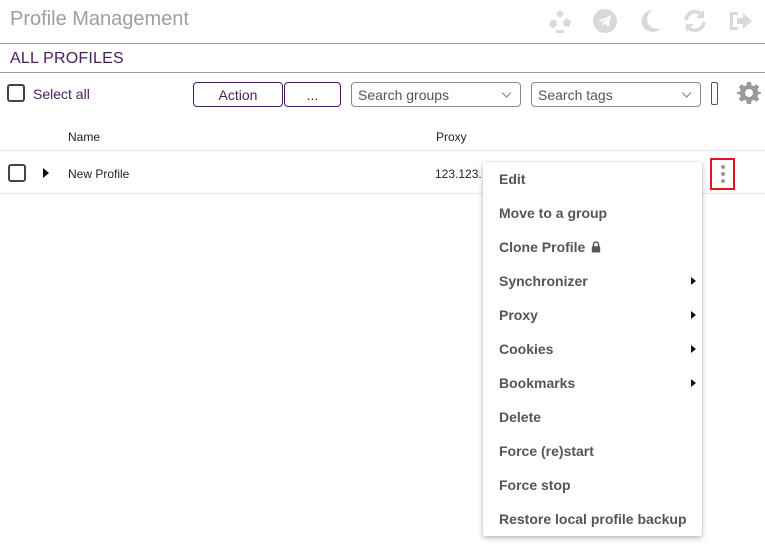 The height and width of the screenshot is (550, 765). I want to click on search-groups-placeholder: Search groups, so click(404, 94).